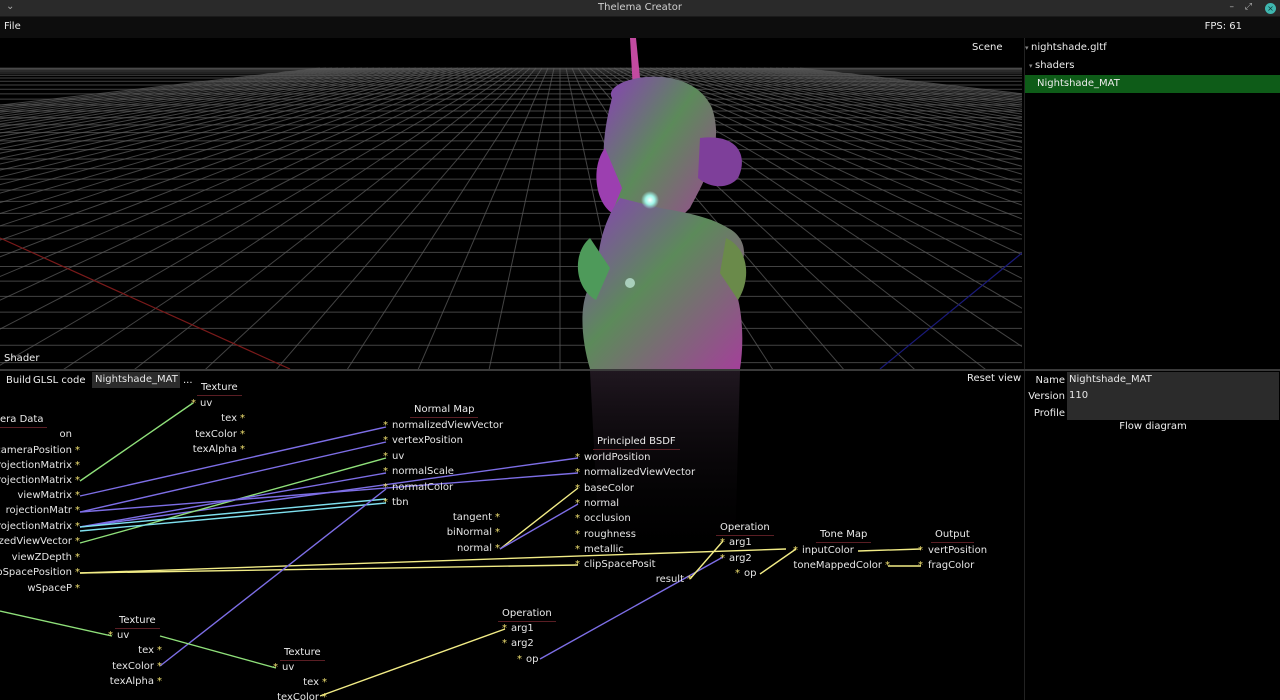 This screenshot has height=700, width=1280. Describe the element at coordinates (782, 565) in the screenshot. I see `pin-tone-map-output: toneMappedColor` at that location.